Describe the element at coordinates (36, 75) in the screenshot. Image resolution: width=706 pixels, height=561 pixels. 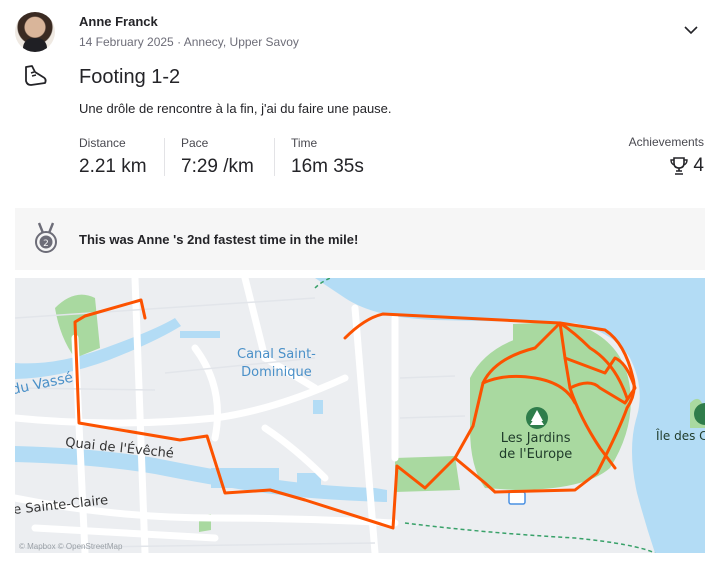
I see `running-shoe-icon` at that location.